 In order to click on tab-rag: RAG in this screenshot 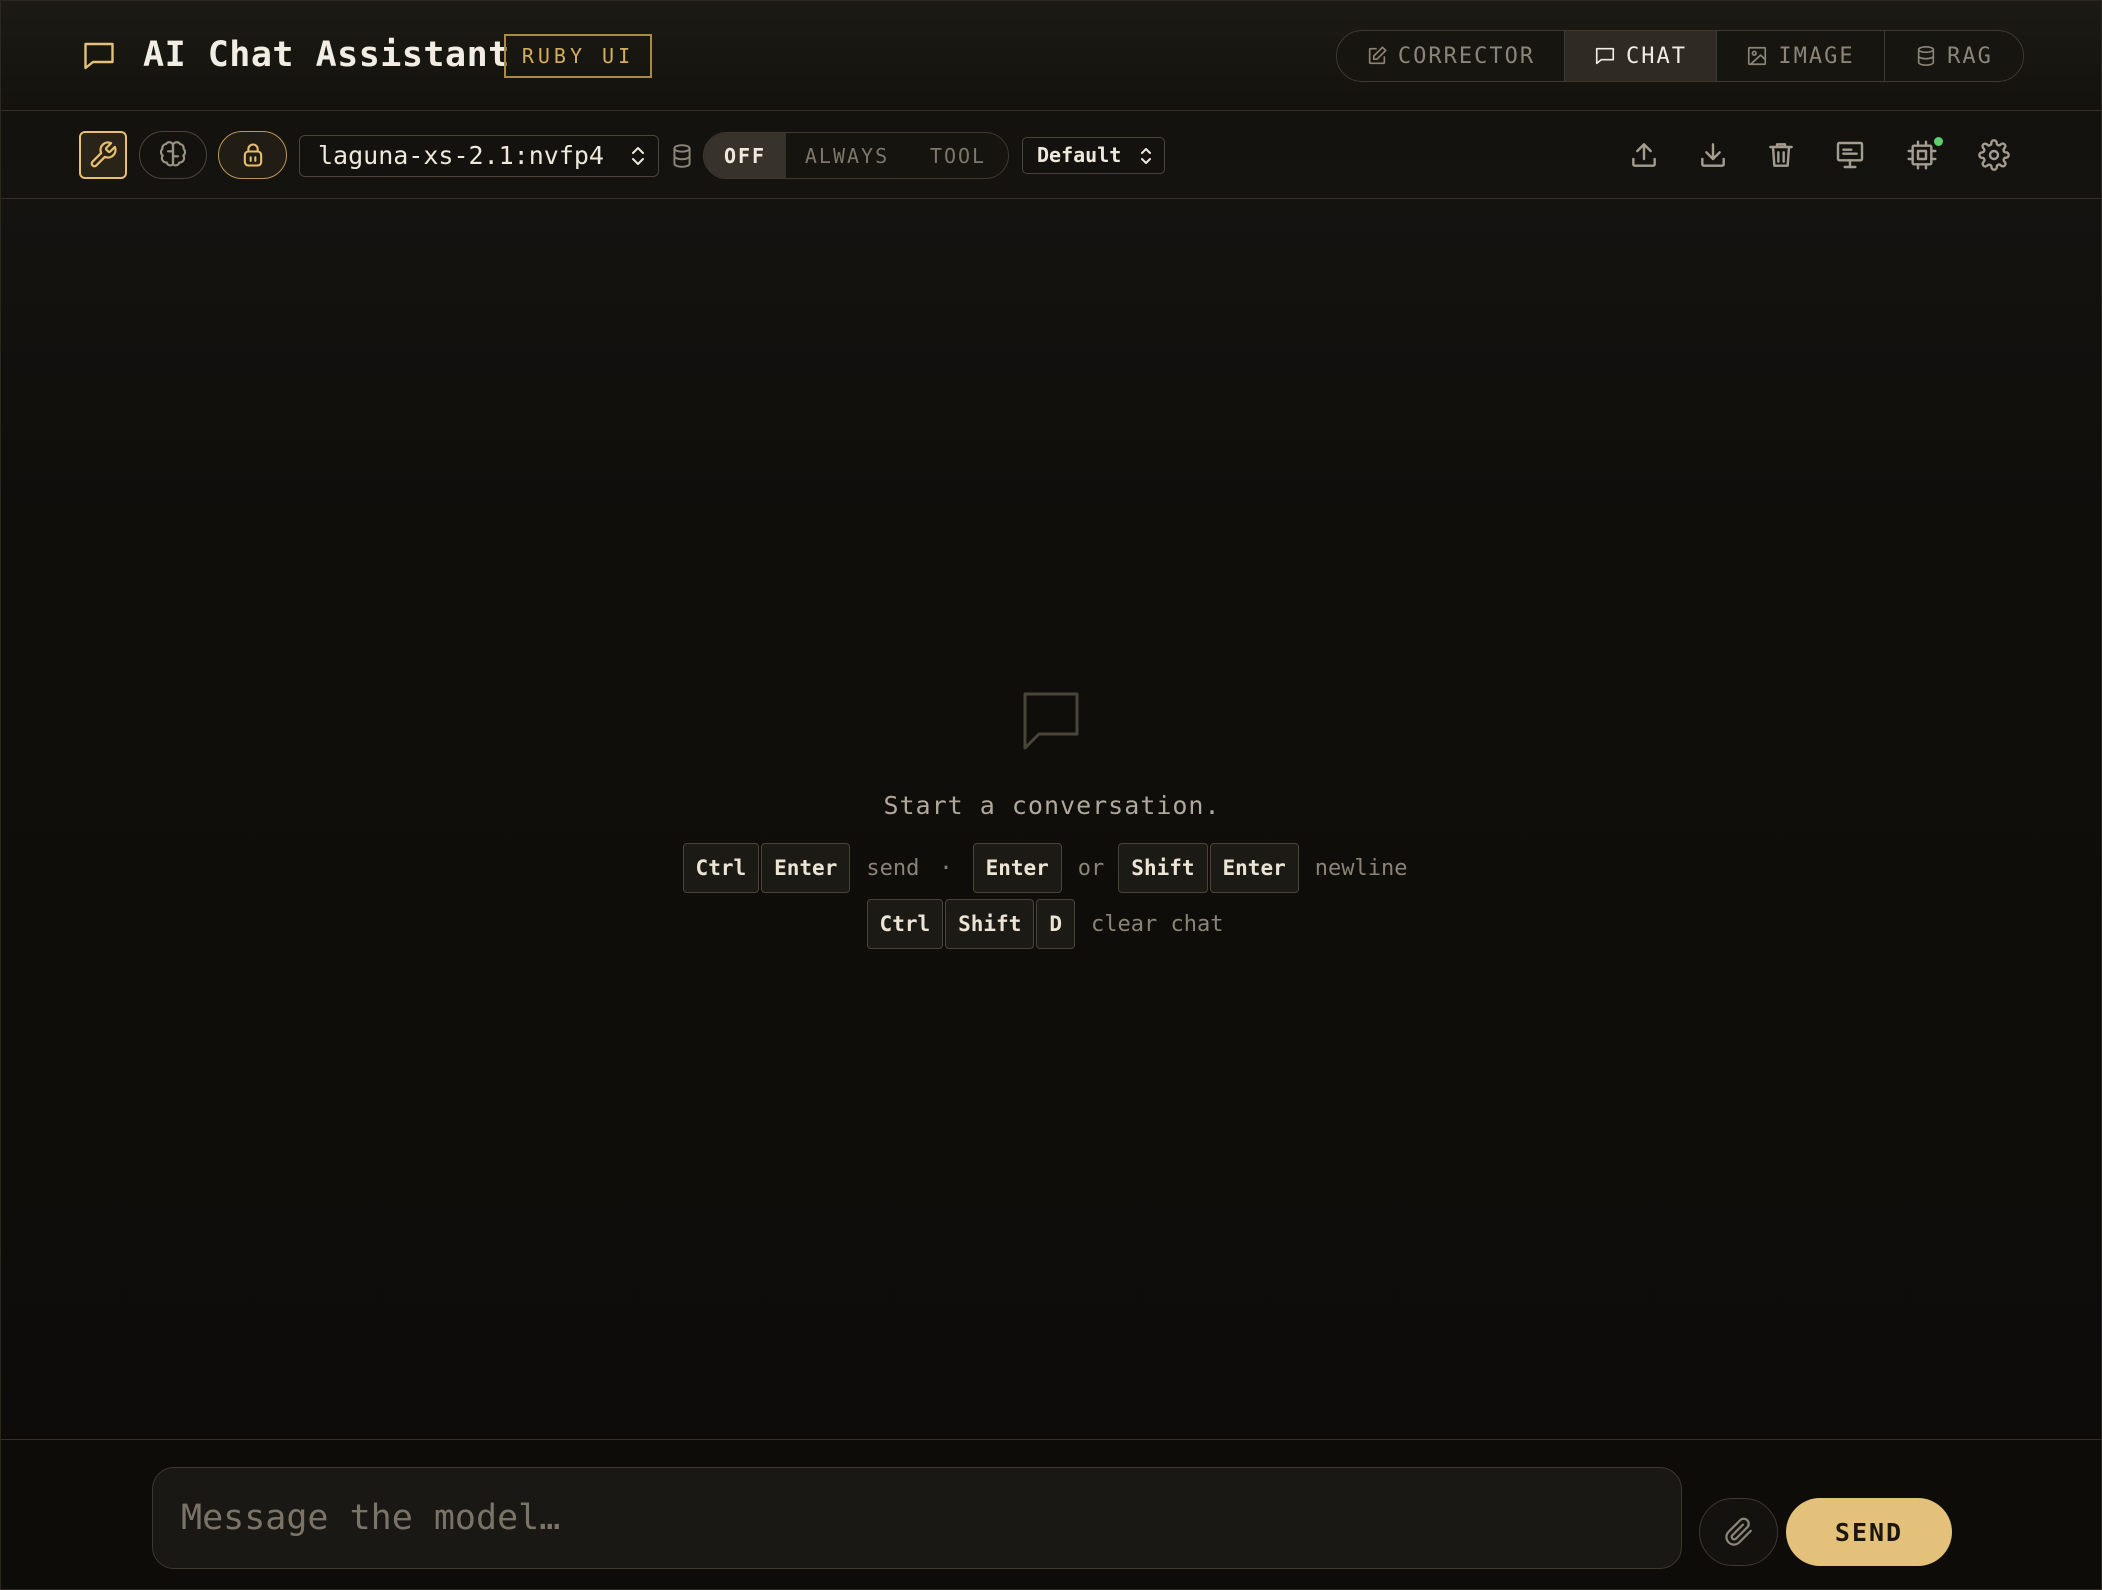, I will do `click(1954, 56)`.